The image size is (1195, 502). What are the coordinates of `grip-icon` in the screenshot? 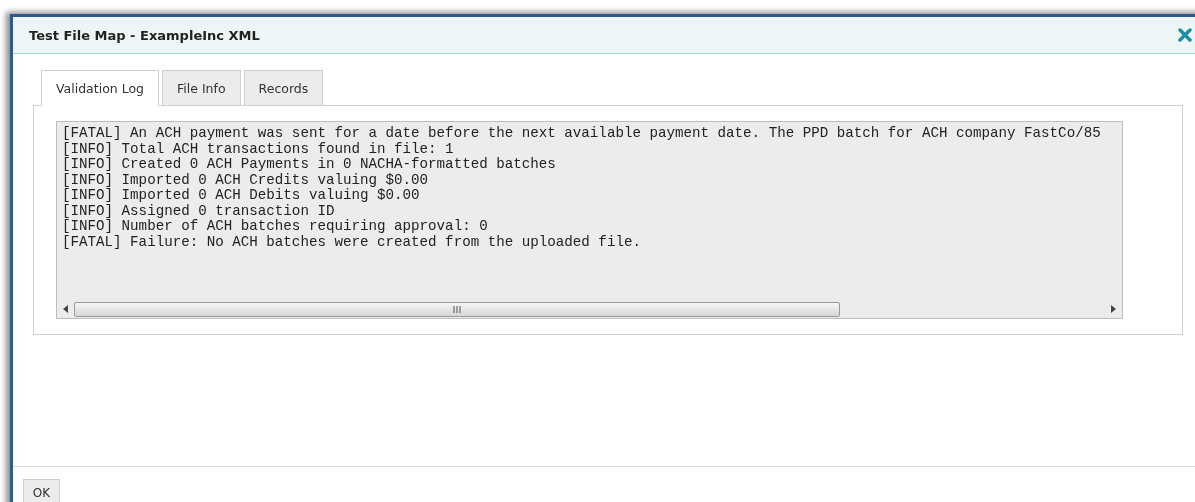 It's located at (457, 309).